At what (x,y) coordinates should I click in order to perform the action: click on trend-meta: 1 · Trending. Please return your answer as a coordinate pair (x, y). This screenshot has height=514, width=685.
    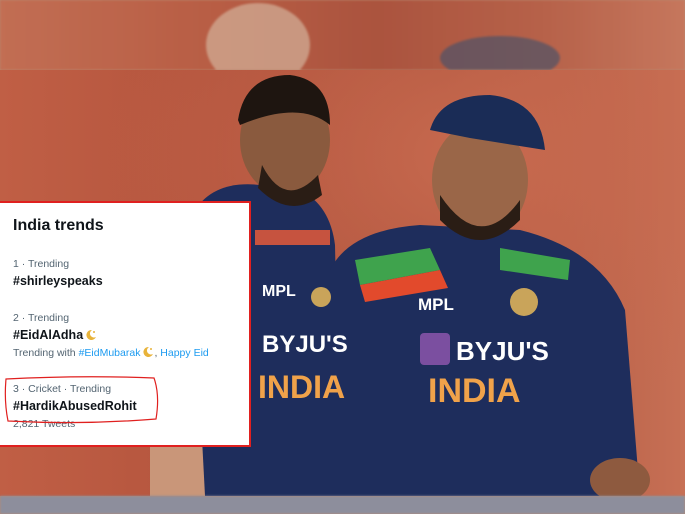
    Looking at the image, I should click on (41, 264).